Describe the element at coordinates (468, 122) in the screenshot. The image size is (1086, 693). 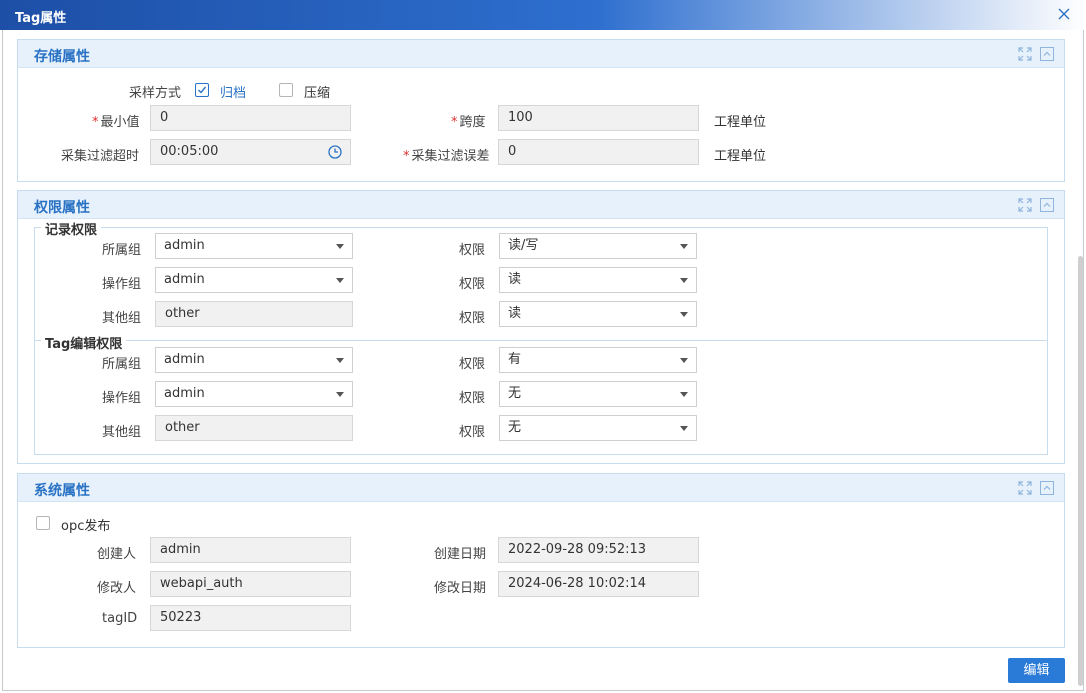
I see `span-label: * 跨度` at that location.